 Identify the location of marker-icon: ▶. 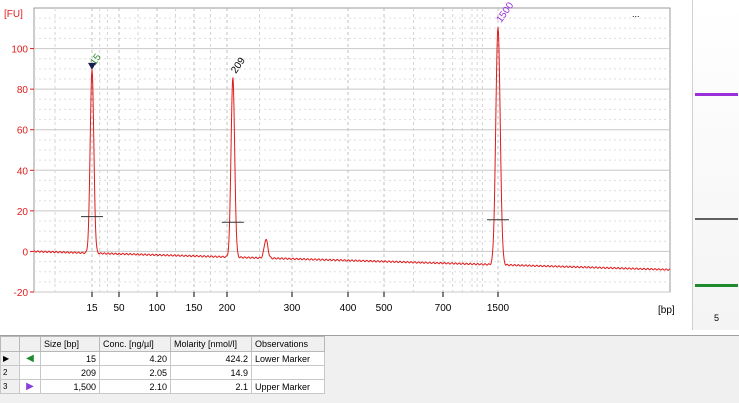
(30, 386).